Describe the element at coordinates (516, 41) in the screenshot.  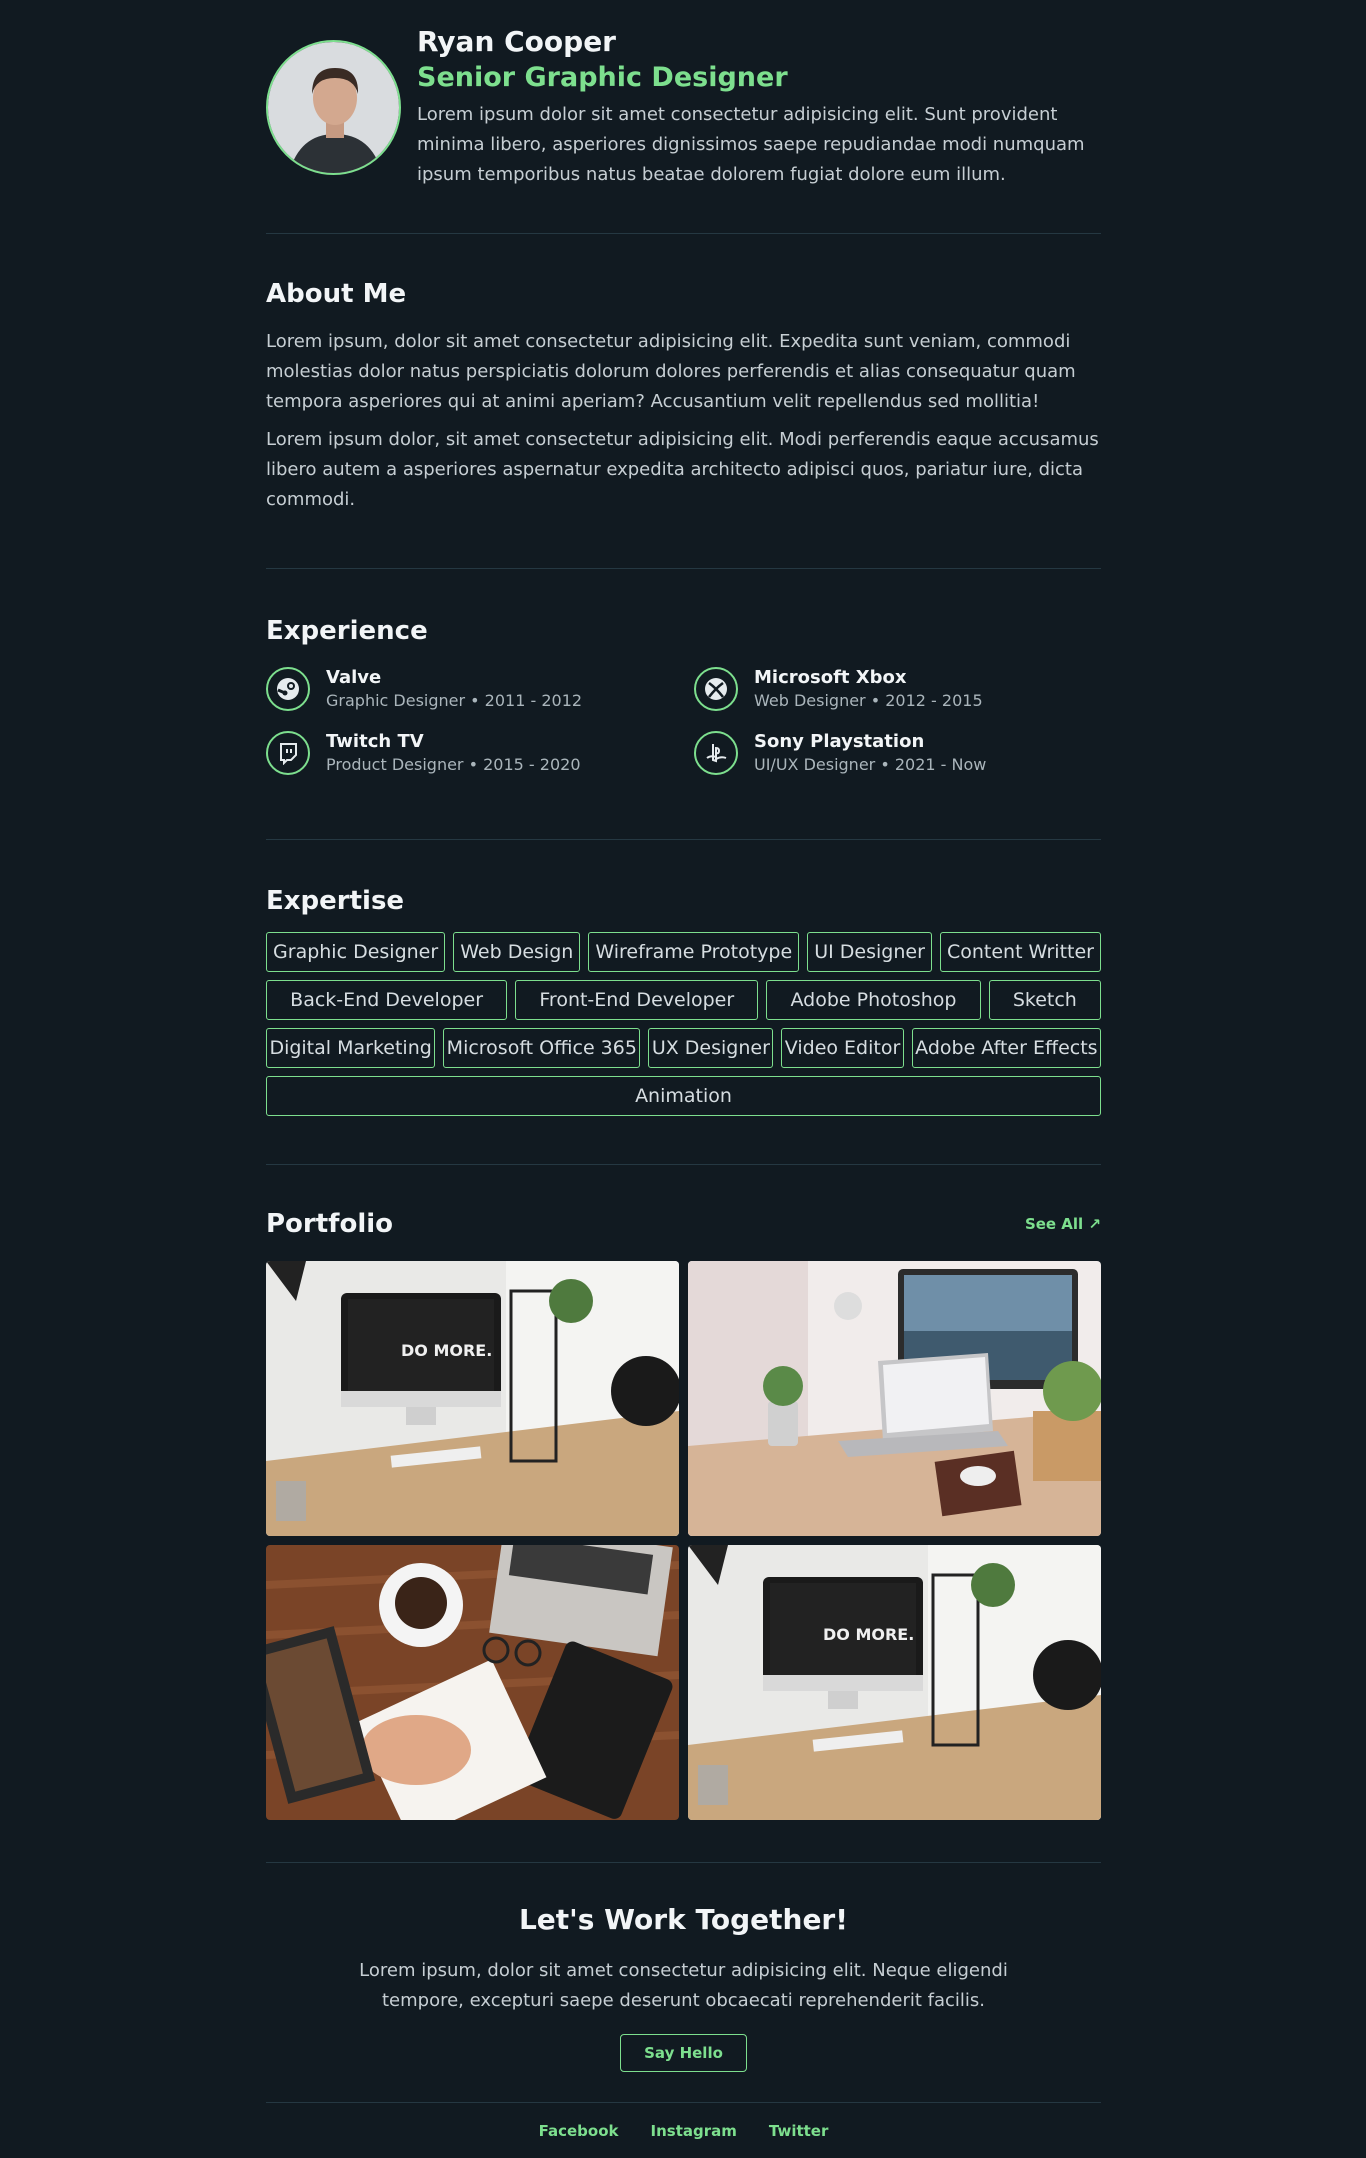
I see `profile-name: Ryan Cooper` at that location.